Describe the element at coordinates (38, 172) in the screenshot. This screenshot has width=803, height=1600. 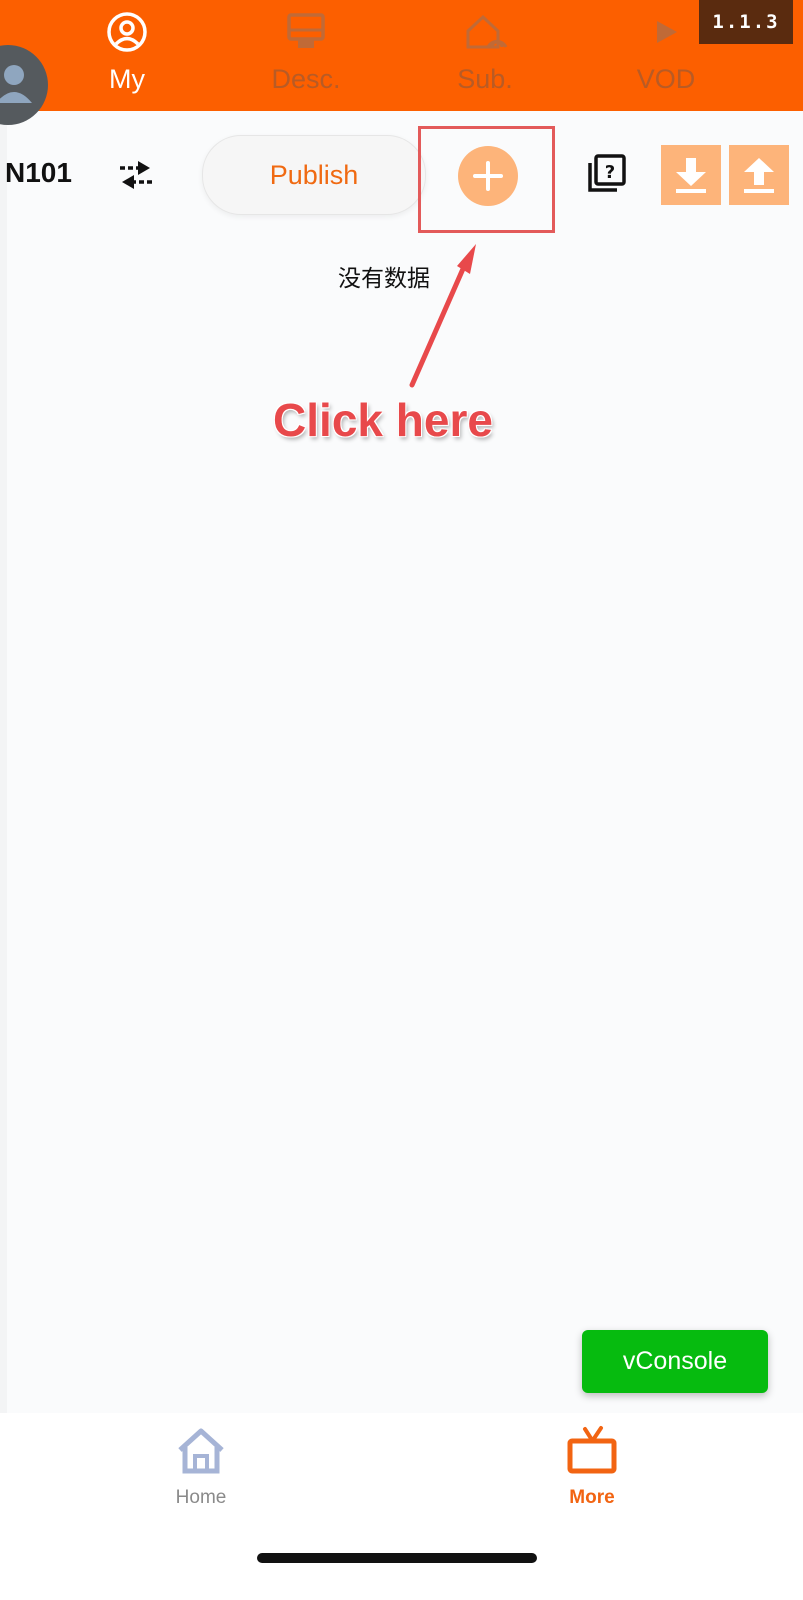
I see `device-name: N101` at that location.